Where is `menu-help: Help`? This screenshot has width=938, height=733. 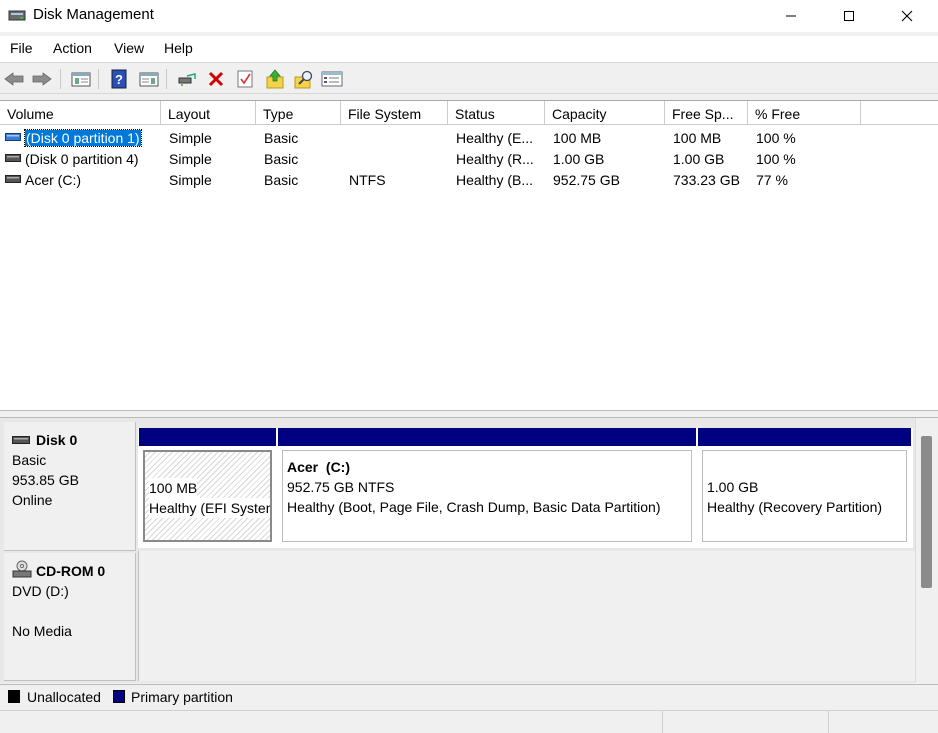 menu-help: Help is located at coordinates (178, 48).